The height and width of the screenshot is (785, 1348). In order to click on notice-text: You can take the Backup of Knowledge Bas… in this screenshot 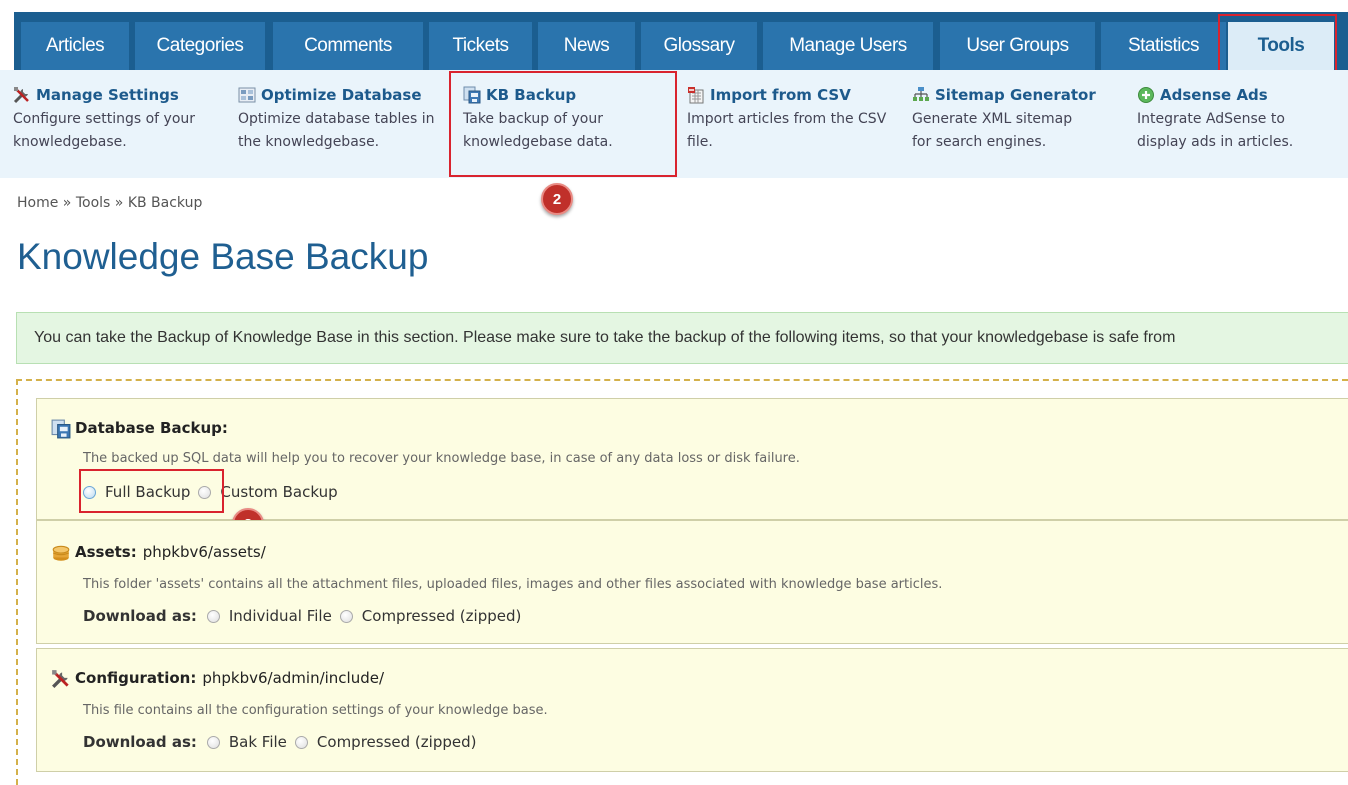, I will do `click(605, 337)`.